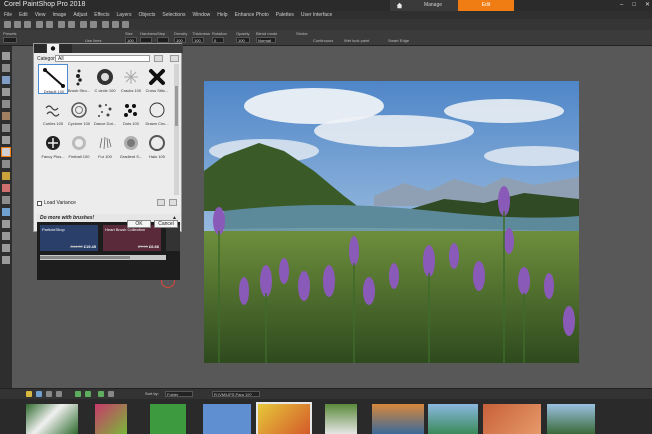  What do you see at coordinates (173, 15) in the screenshot?
I see `menu-selections: Selections` at bounding box center [173, 15].